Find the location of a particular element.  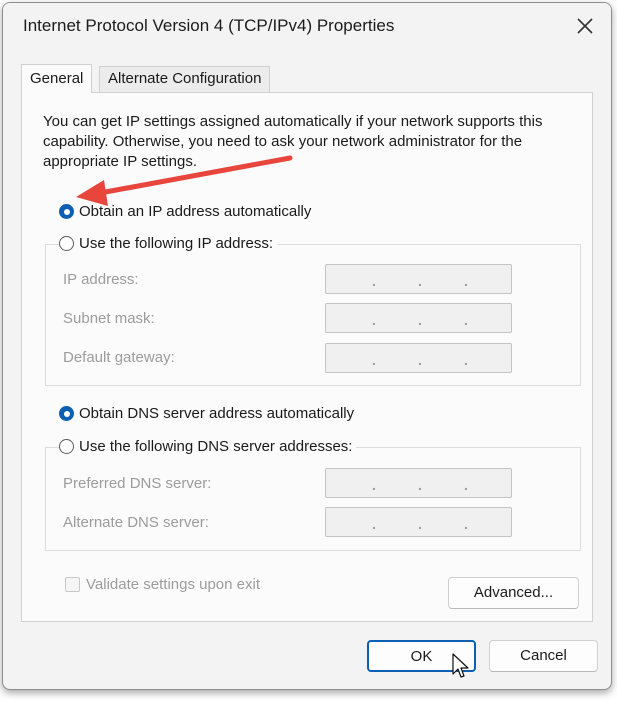

dns-manual-radio-indicator is located at coordinates (66, 446).